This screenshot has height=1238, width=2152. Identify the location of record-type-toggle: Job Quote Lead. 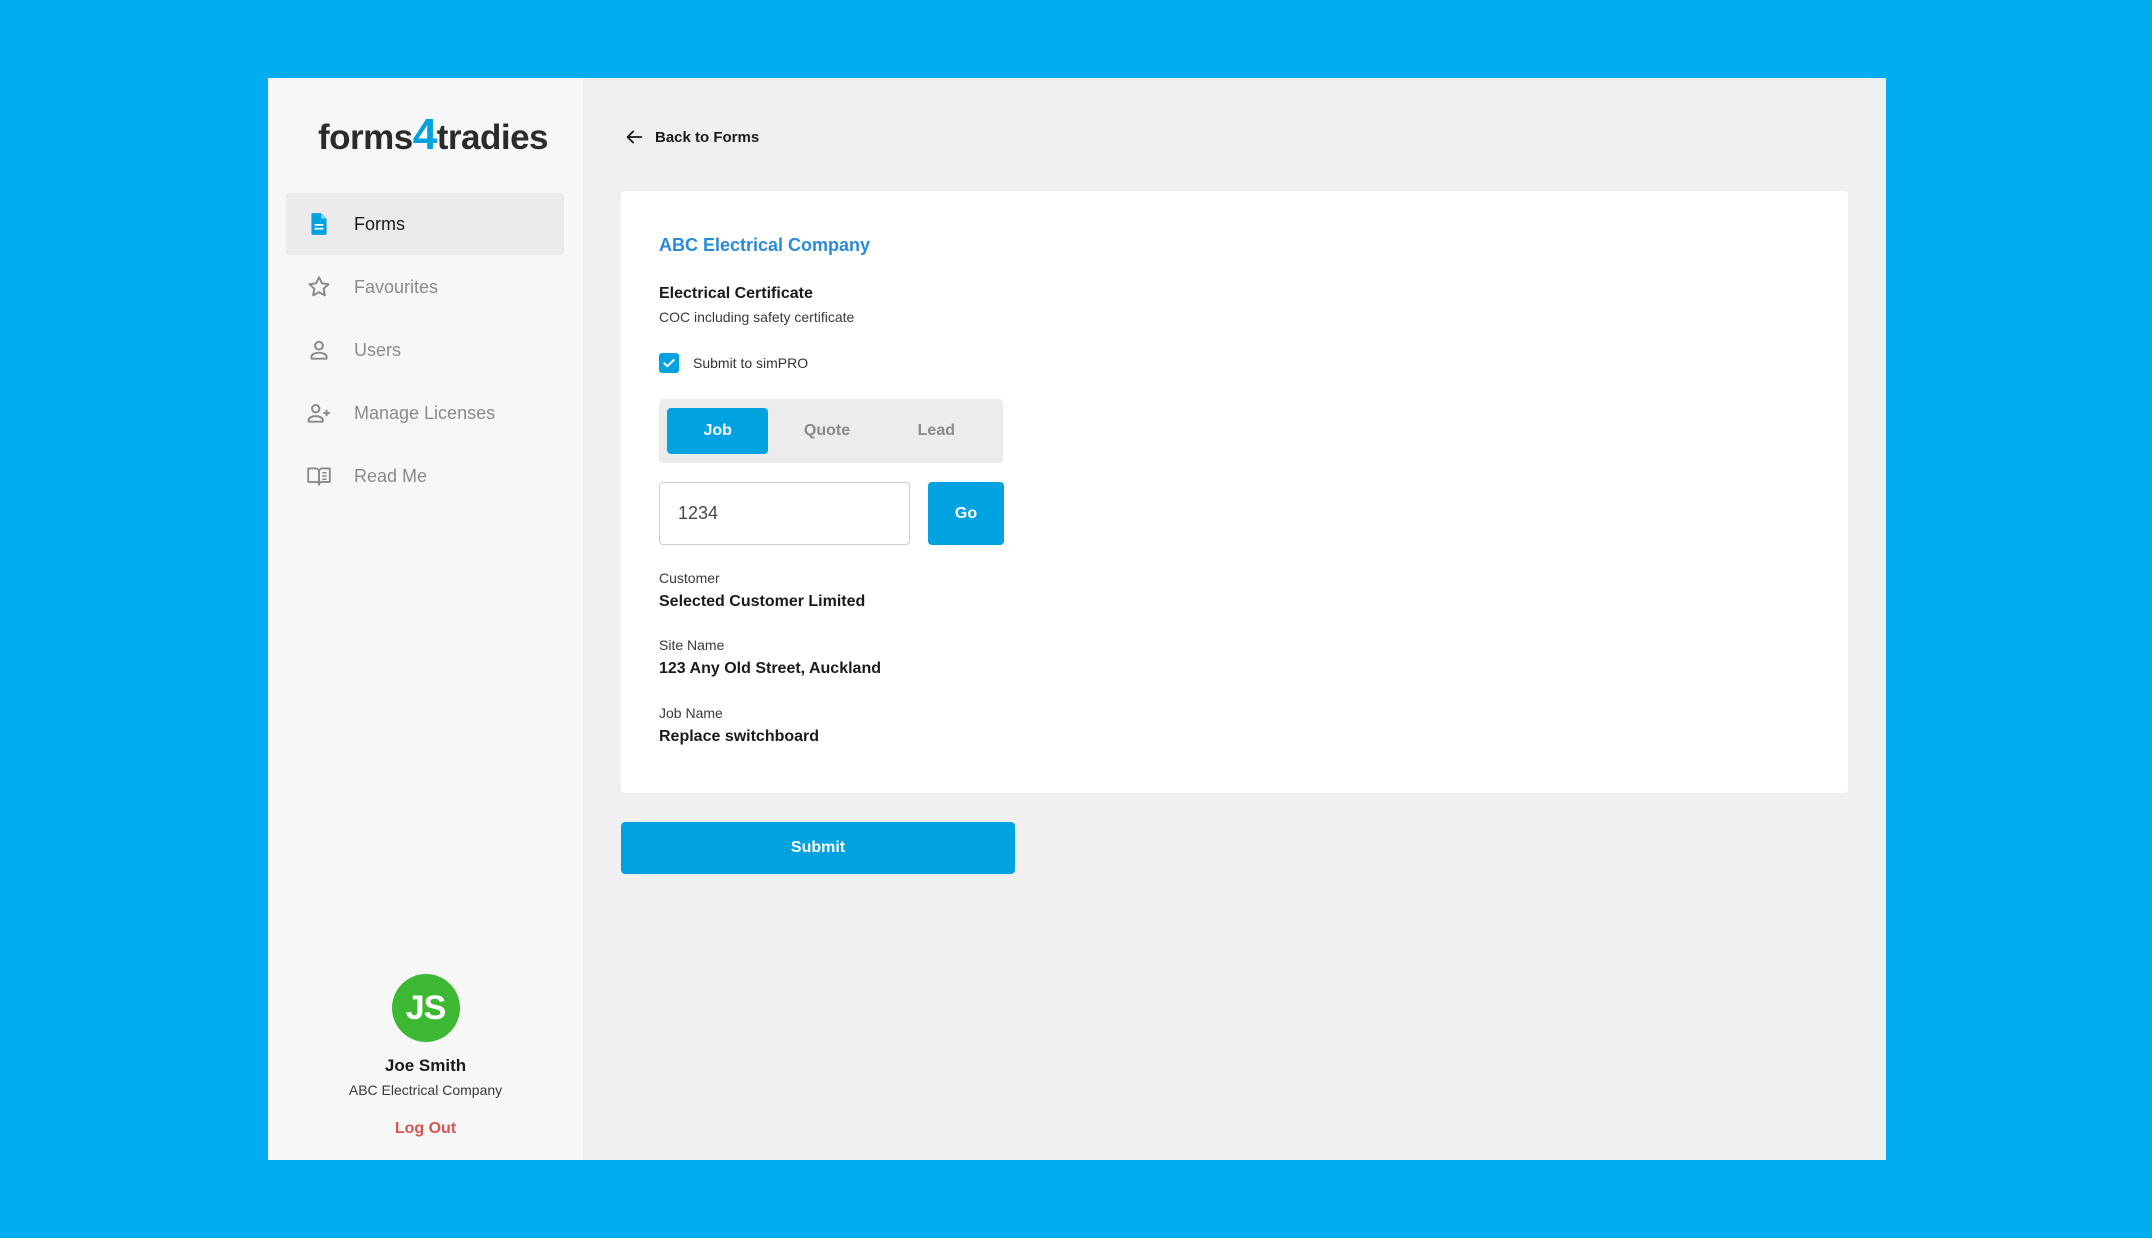
(831, 431).